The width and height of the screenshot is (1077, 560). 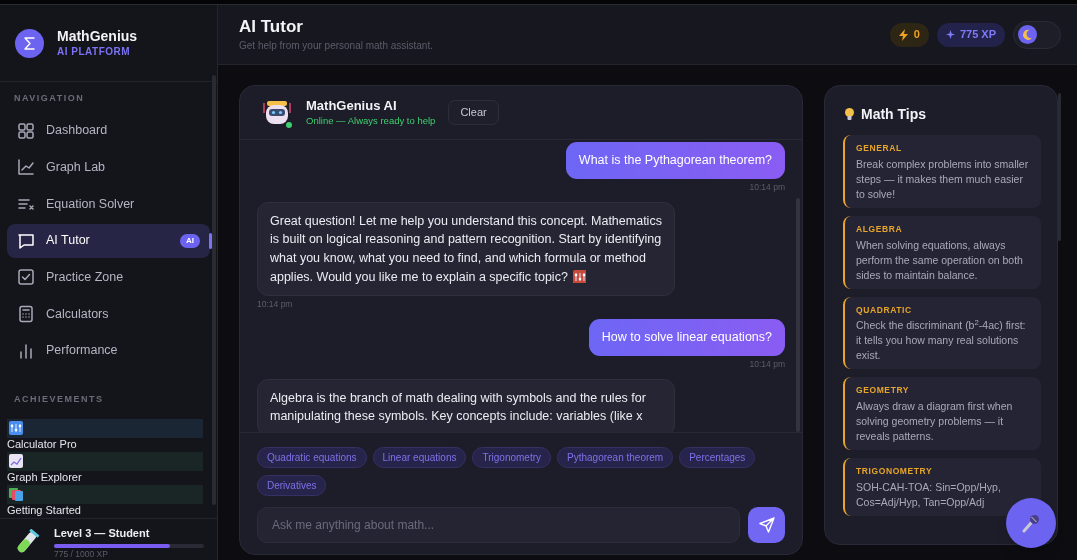 What do you see at coordinates (108, 313) in the screenshot?
I see `nav-item: Calculators` at bounding box center [108, 313].